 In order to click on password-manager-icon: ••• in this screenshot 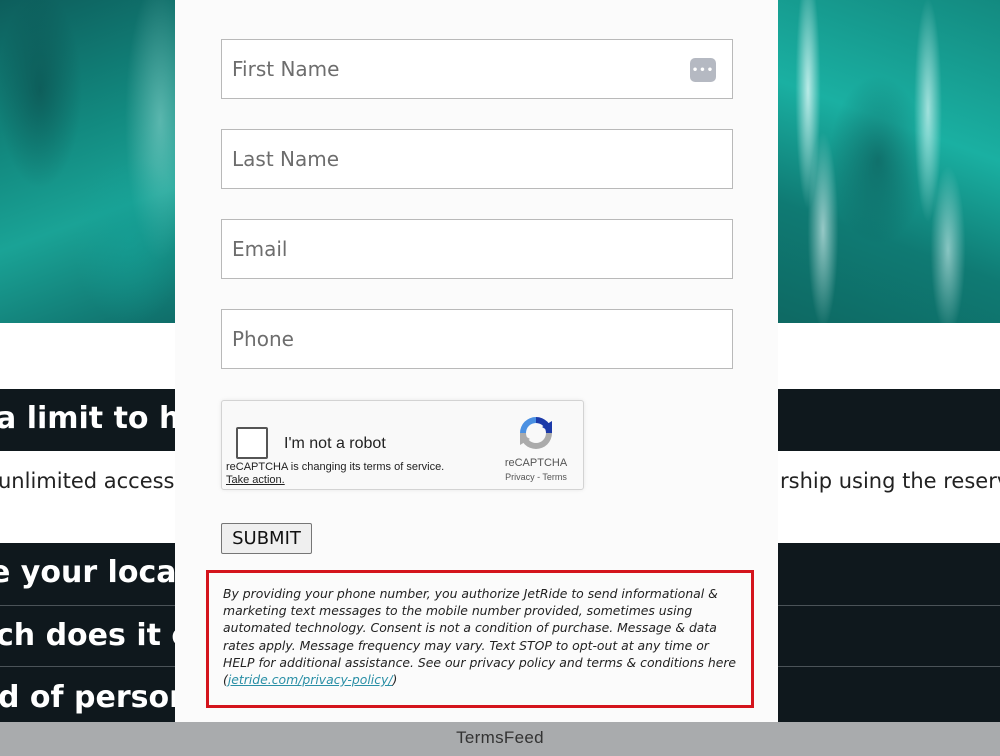, I will do `click(703, 70)`.